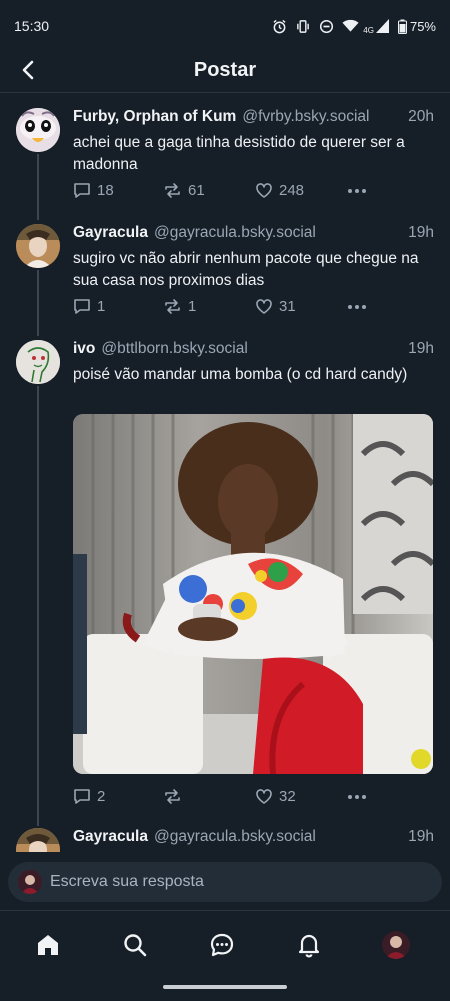 The width and height of the screenshot is (450, 1001). What do you see at coordinates (327, 26) in the screenshot?
I see `dnd-icon` at bounding box center [327, 26].